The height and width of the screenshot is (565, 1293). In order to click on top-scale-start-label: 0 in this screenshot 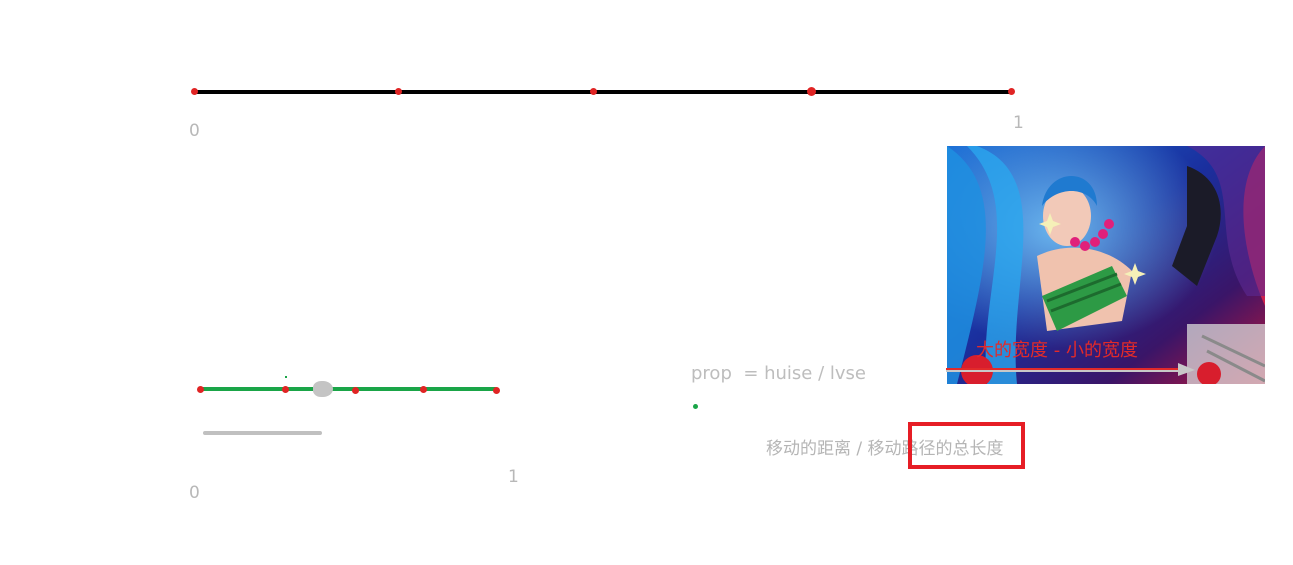, I will do `click(194, 131)`.